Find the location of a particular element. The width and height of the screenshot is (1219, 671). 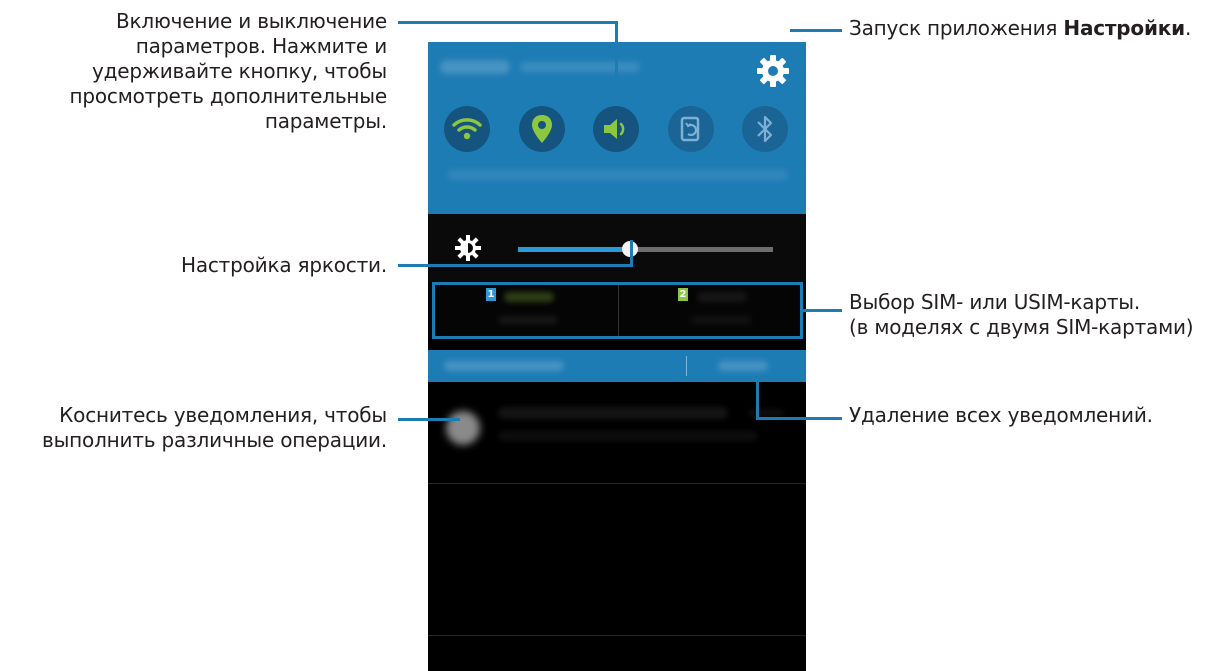

callout-settings-prefix: Запуск приложения is located at coordinates (956, 28).